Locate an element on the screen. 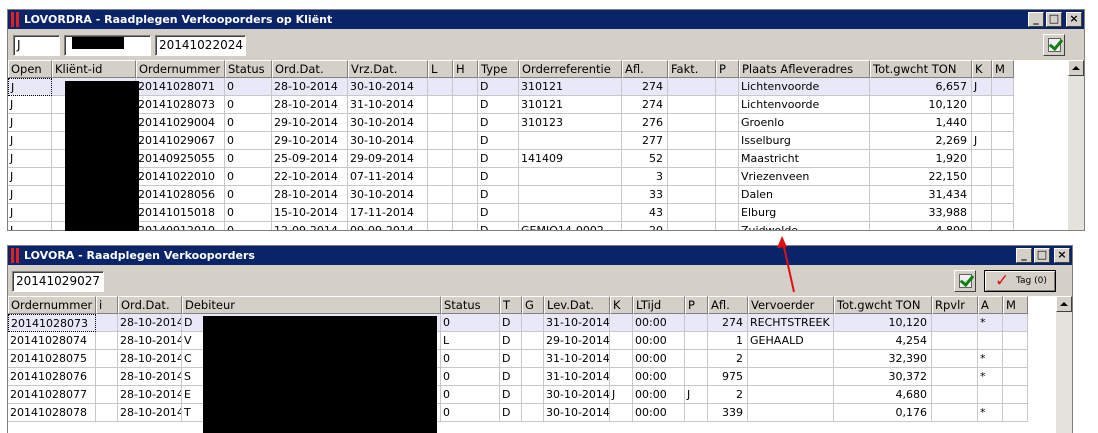 This screenshot has height=433, width=1098. table-cell: 310121 is located at coordinates (570, 87).